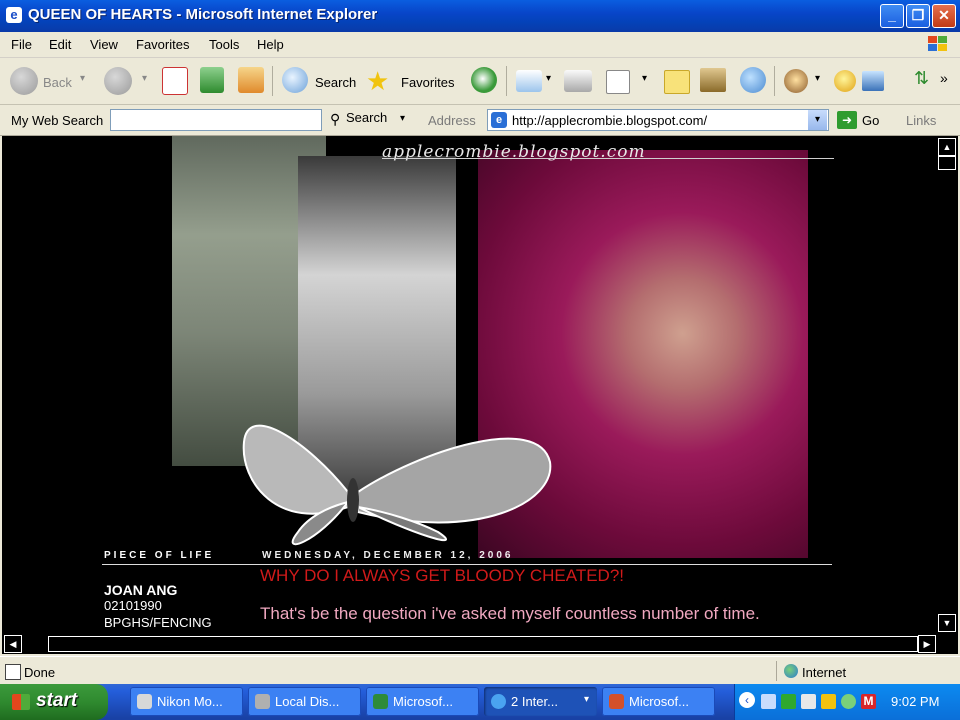  Describe the element at coordinates (796, 81) in the screenshot. I see `character-icon` at that location.